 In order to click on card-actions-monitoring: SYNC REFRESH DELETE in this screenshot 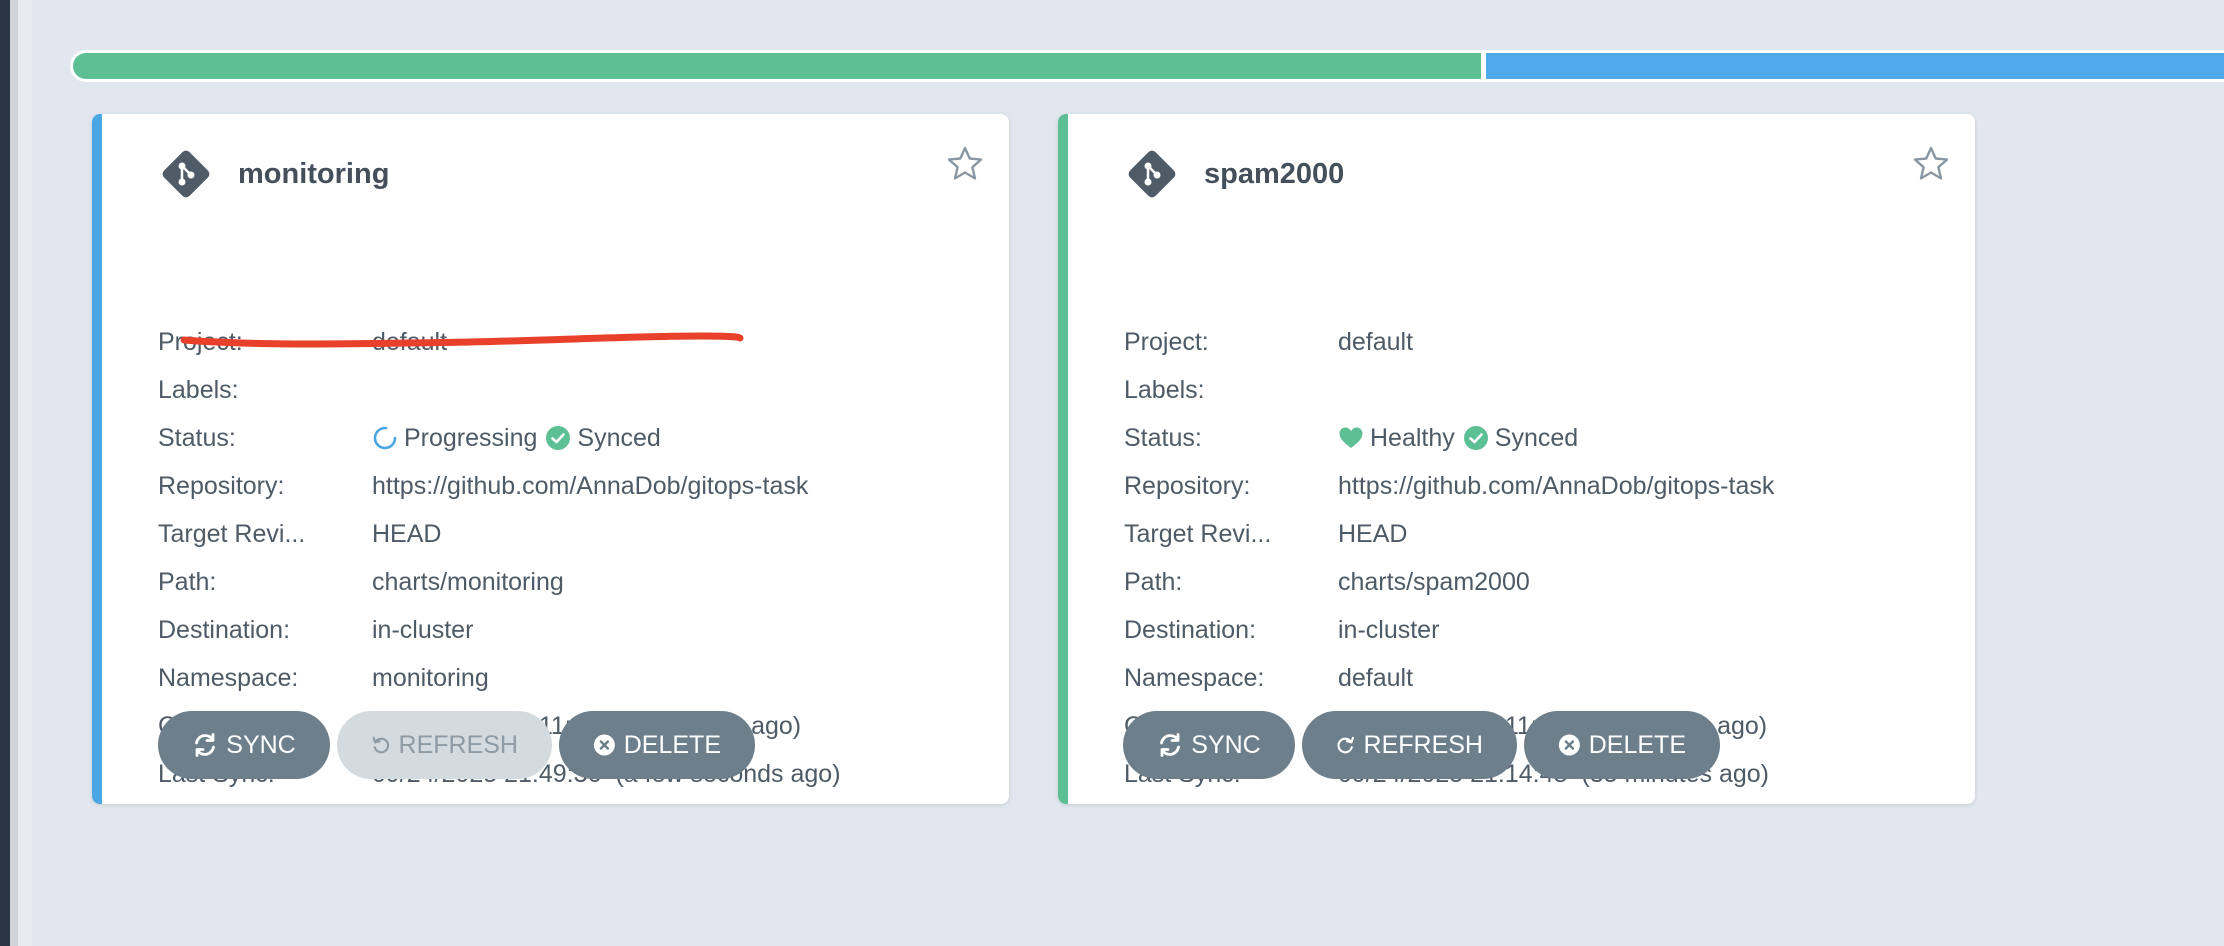, I will do `click(456, 745)`.